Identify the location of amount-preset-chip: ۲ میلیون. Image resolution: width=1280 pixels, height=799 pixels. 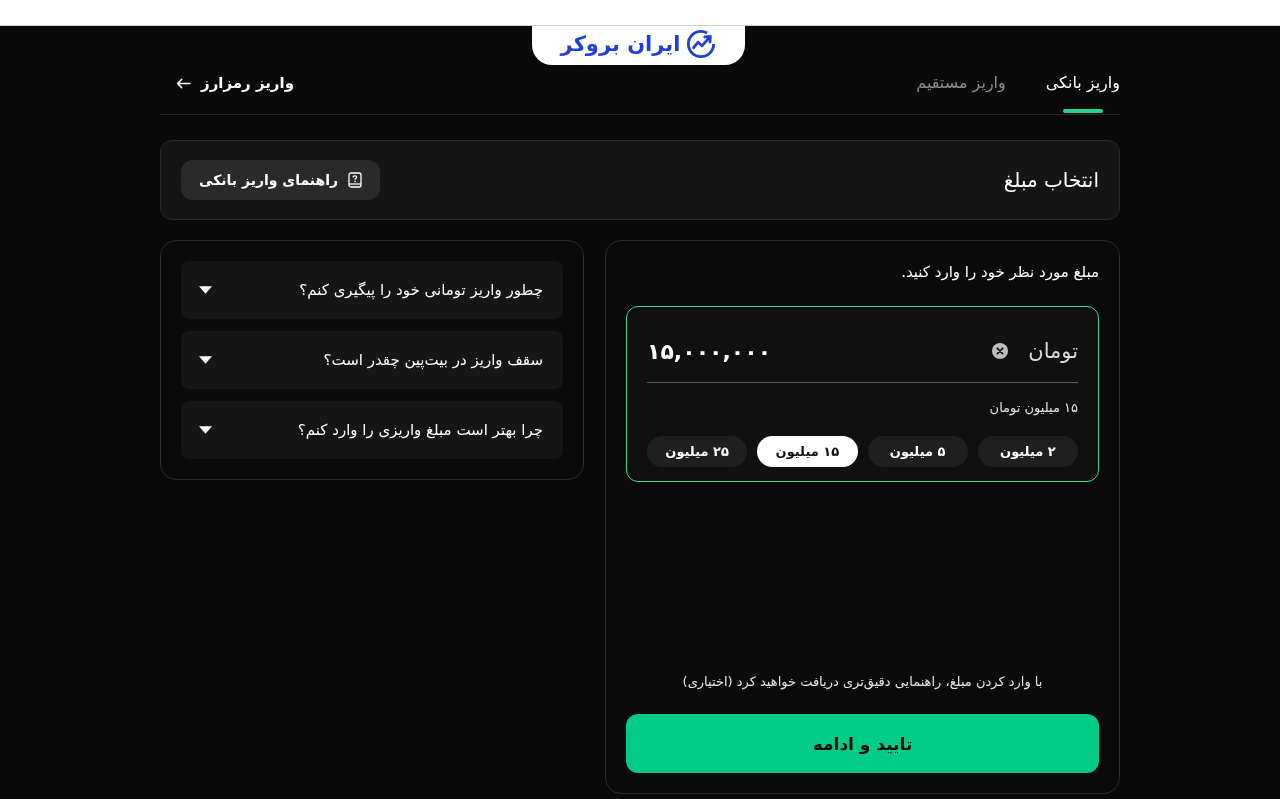
(1027, 451).